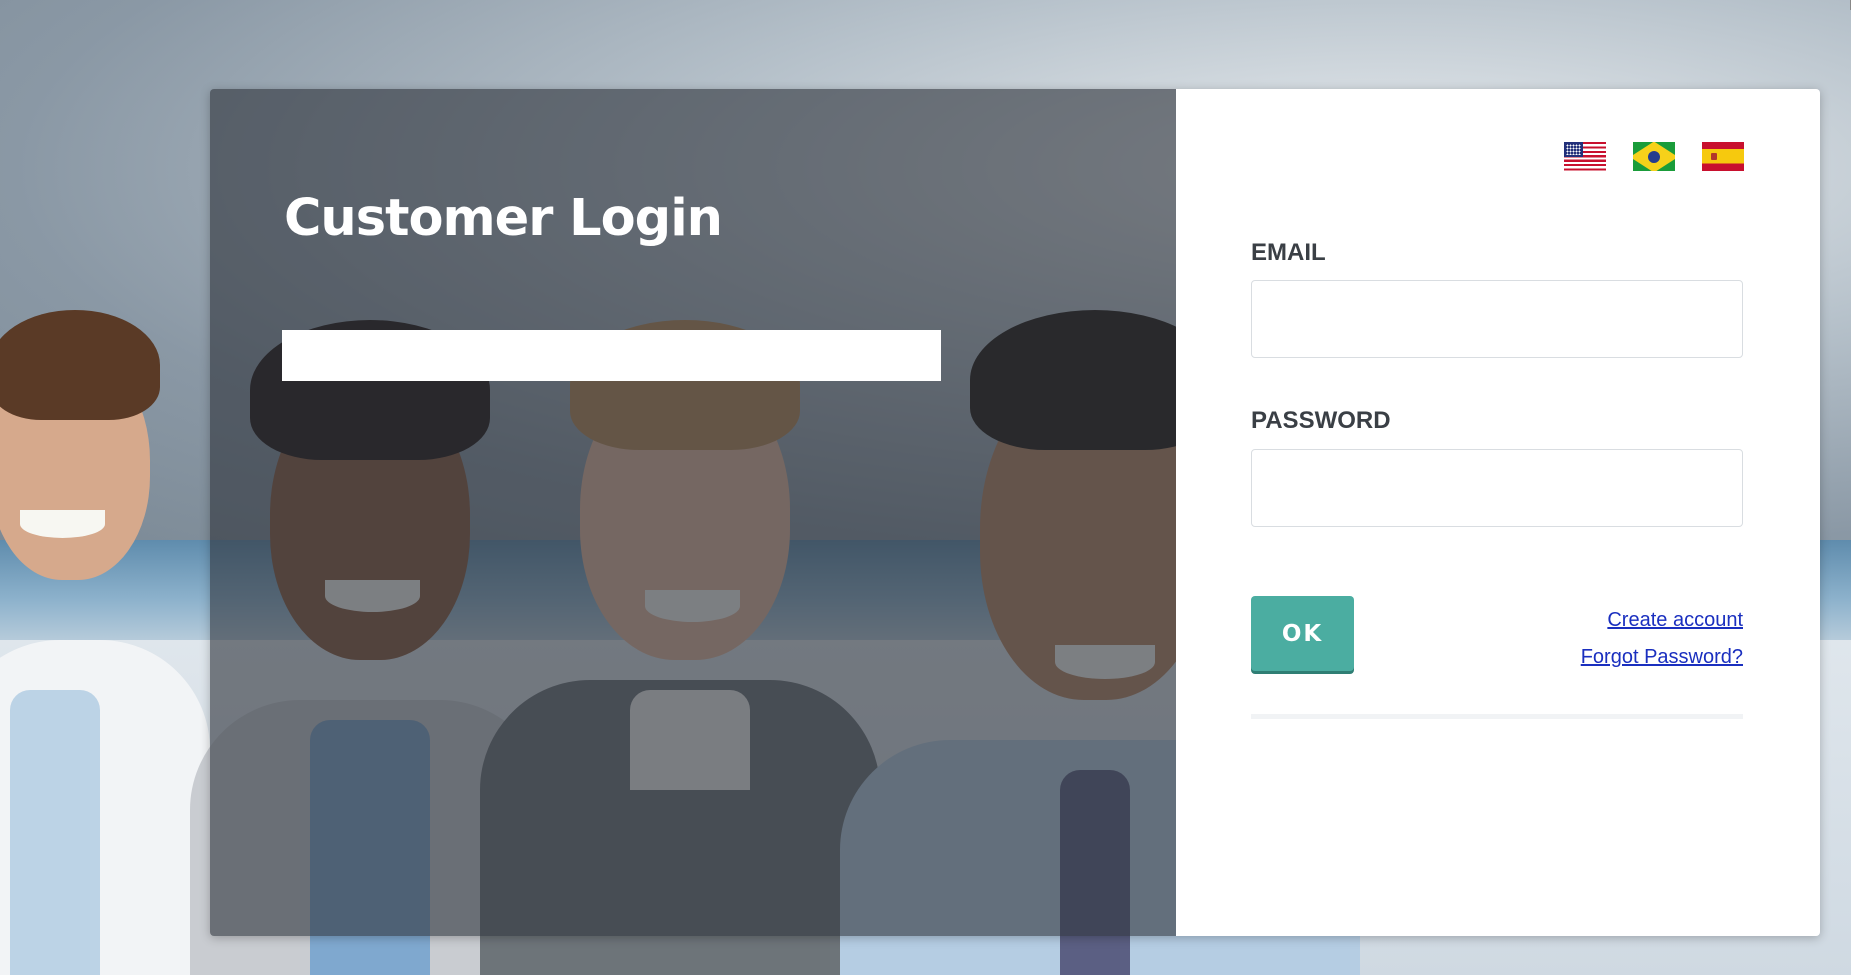  I want to click on password-label: PASSWORD, so click(1321, 420).